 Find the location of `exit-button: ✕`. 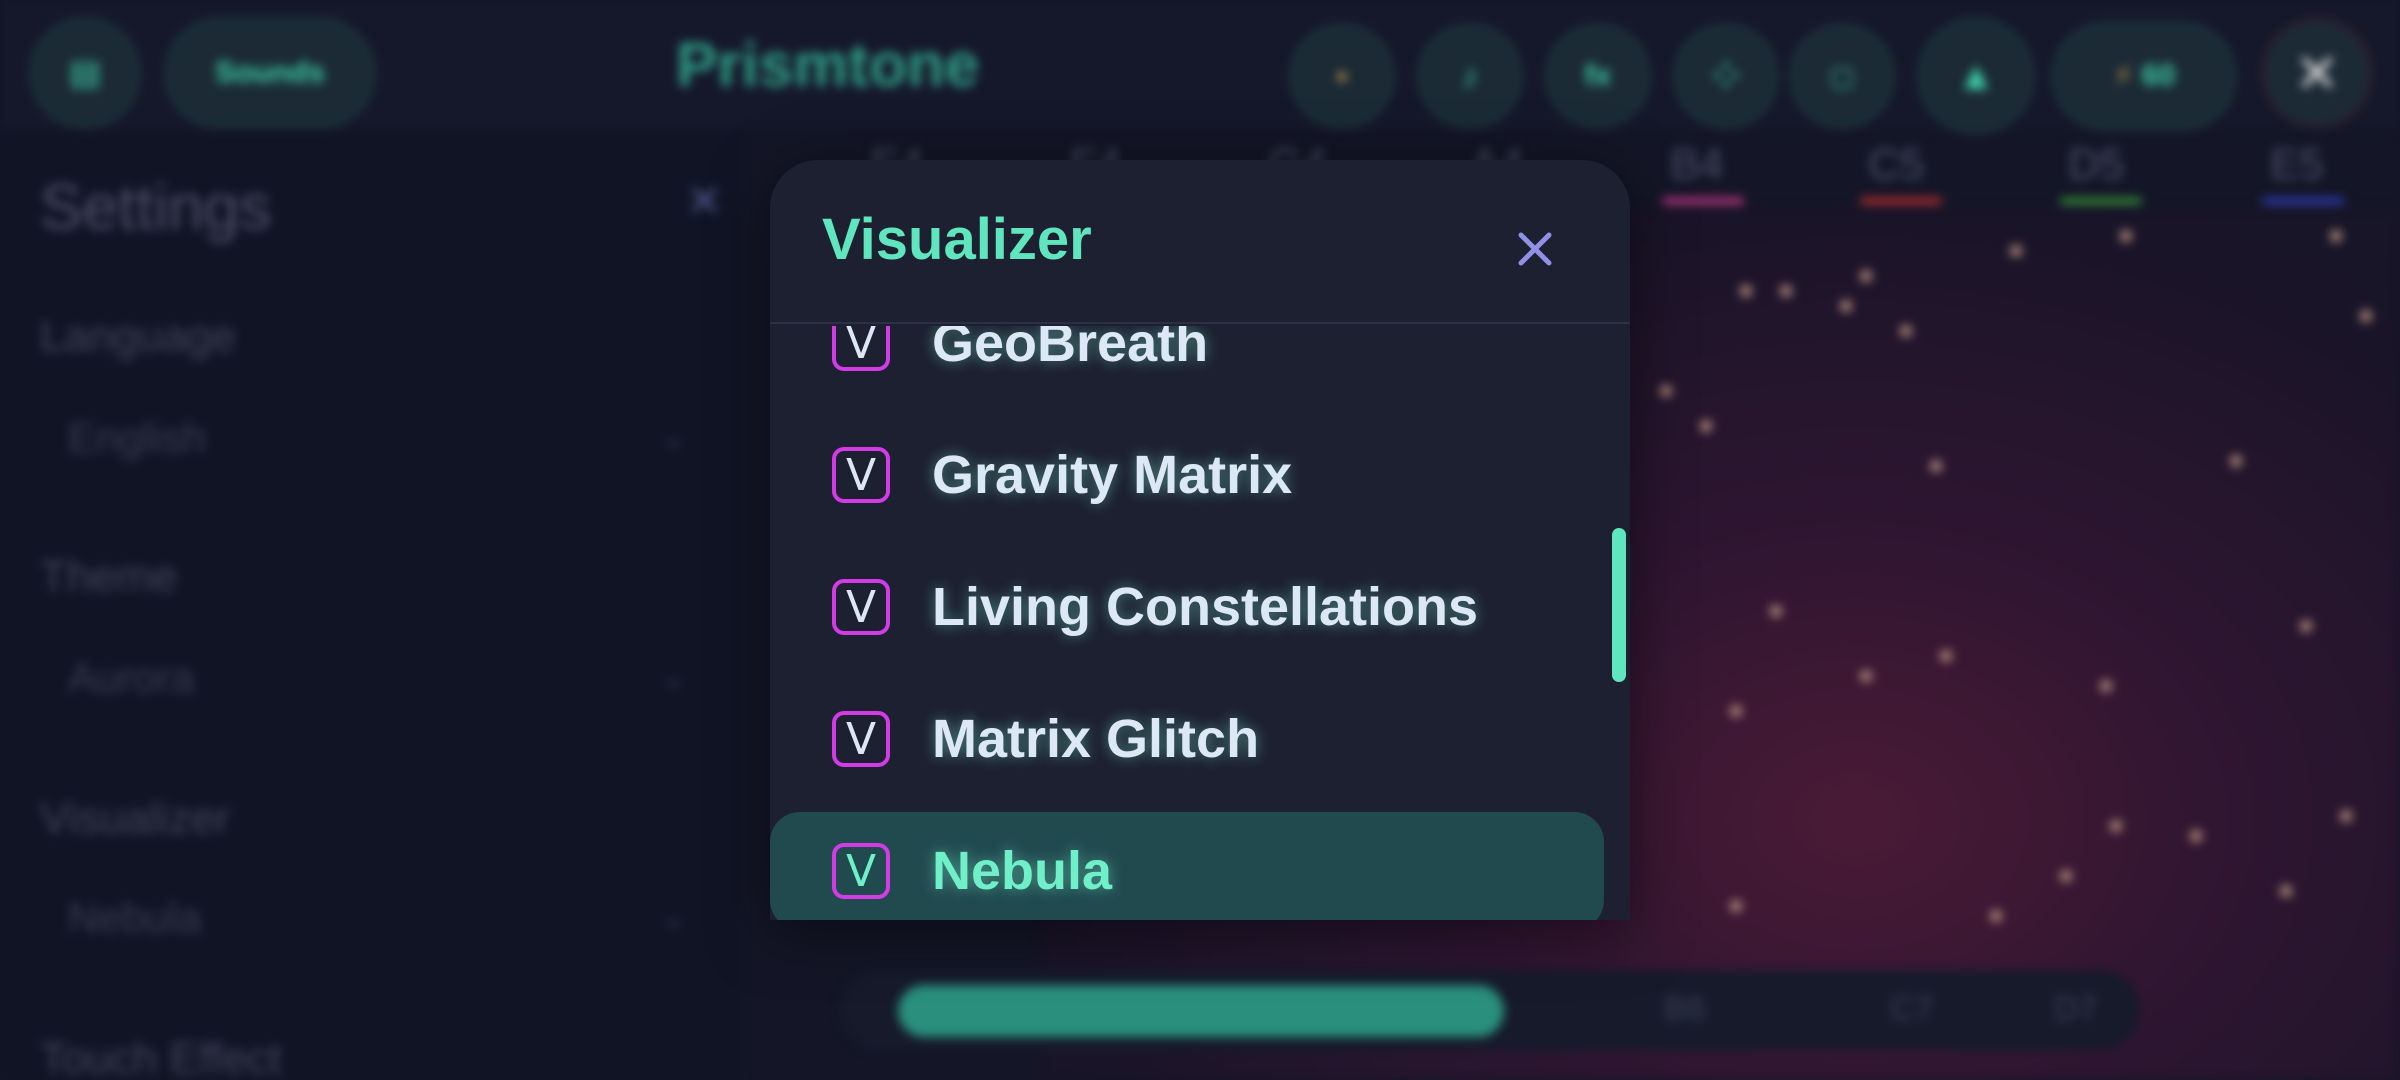

exit-button: ✕ is located at coordinates (2317, 73).